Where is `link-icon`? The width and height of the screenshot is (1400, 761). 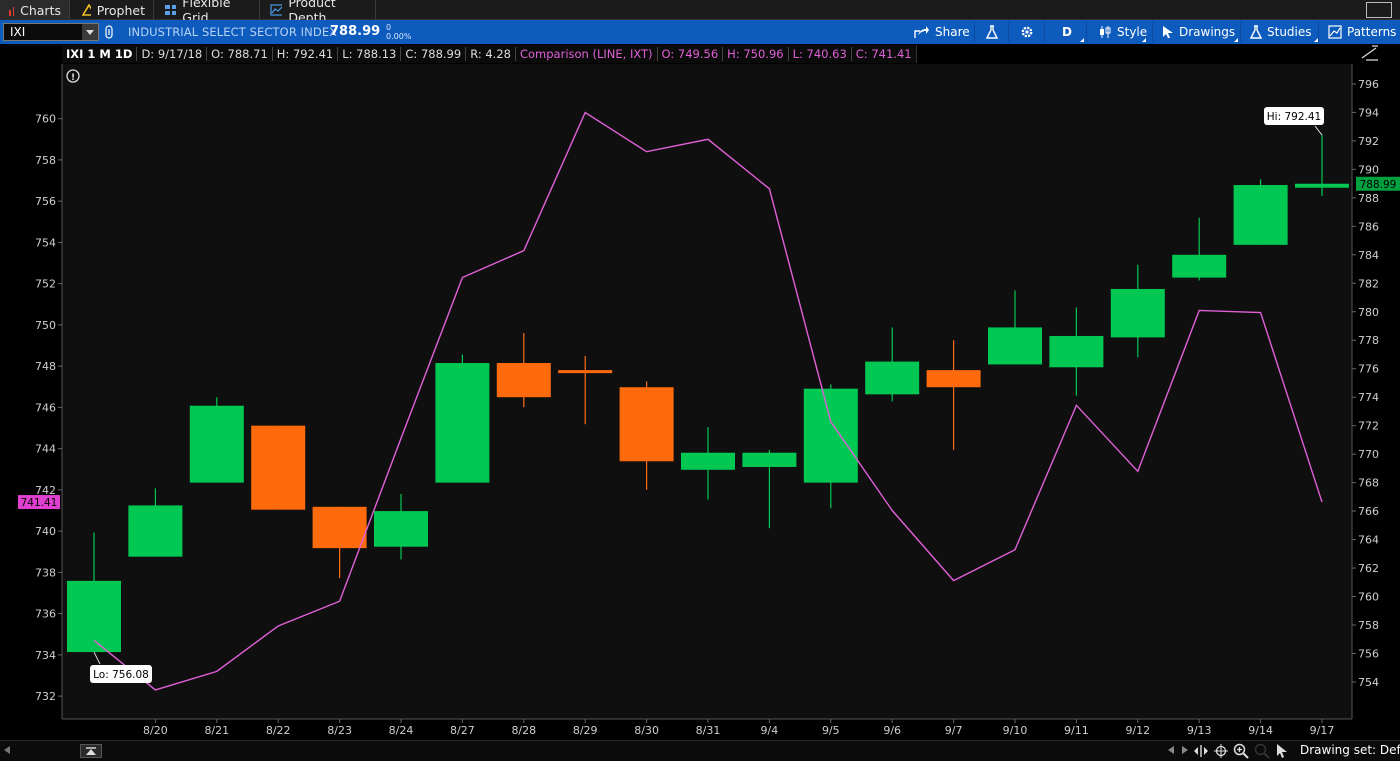
link-icon is located at coordinates (109, 32).